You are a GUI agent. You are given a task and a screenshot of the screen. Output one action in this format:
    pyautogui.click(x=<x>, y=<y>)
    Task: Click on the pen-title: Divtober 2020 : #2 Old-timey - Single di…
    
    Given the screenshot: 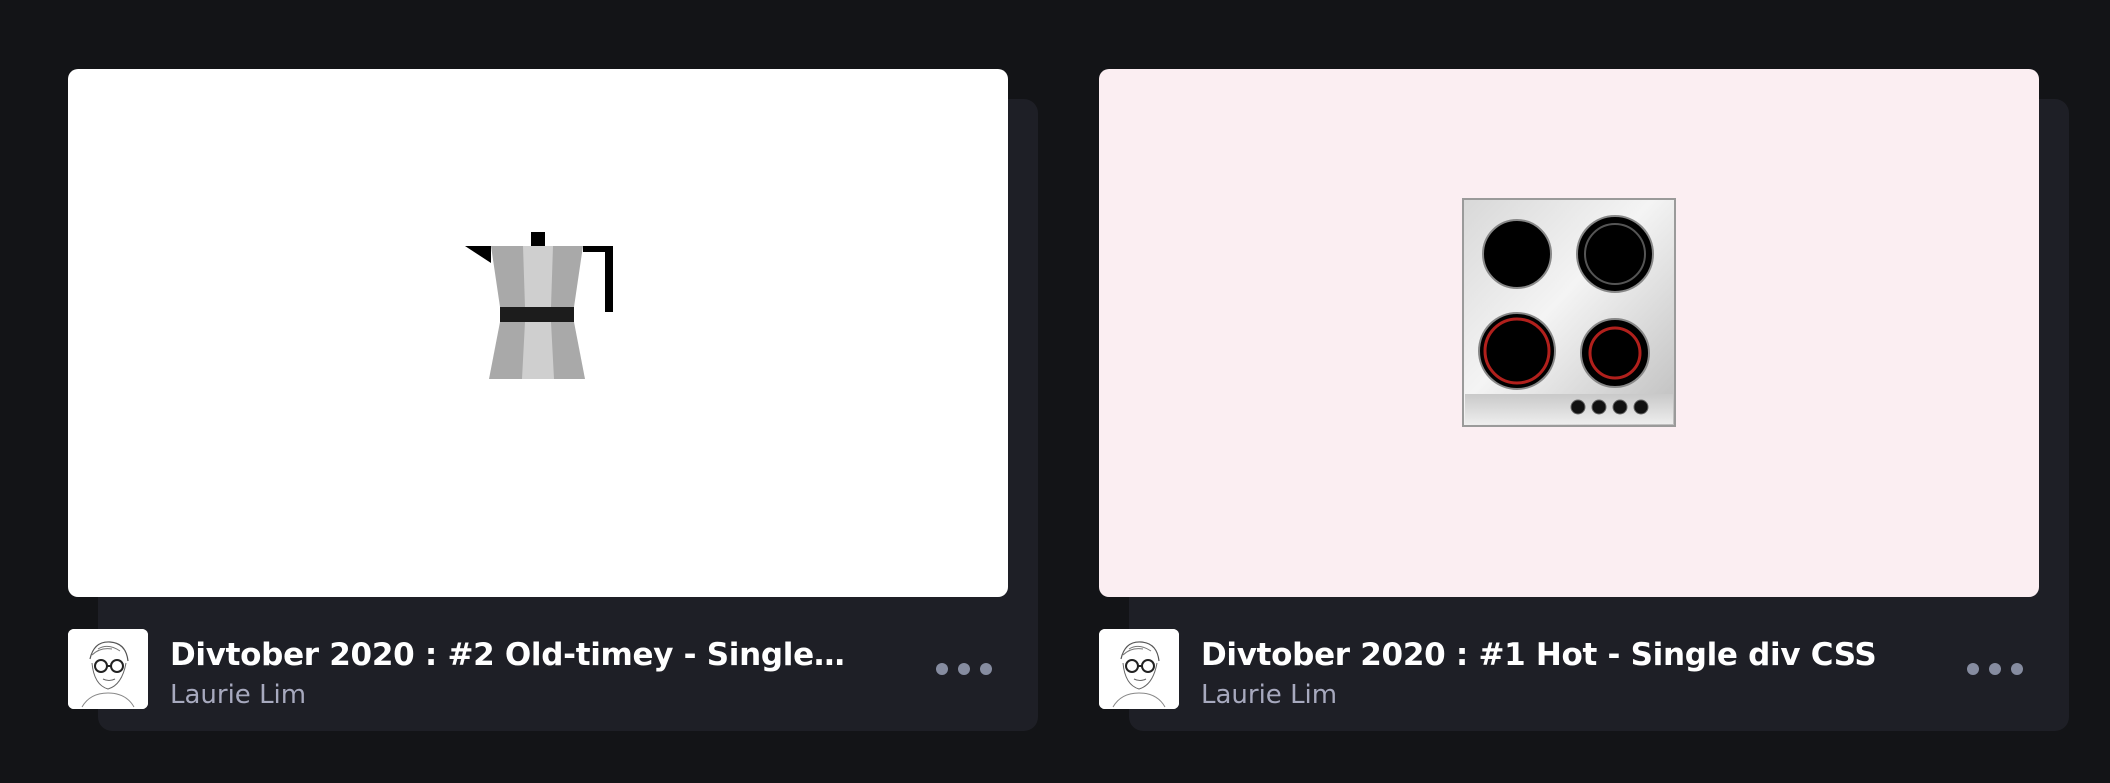 What is the action you would take?
    pyautogui.click(x=510, y=655)
    